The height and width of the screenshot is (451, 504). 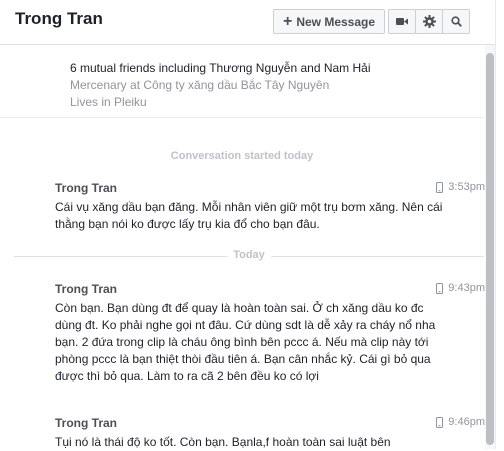 I want to click on conversation-header: Trong Tran + New Message, so click(x=252, y=22).